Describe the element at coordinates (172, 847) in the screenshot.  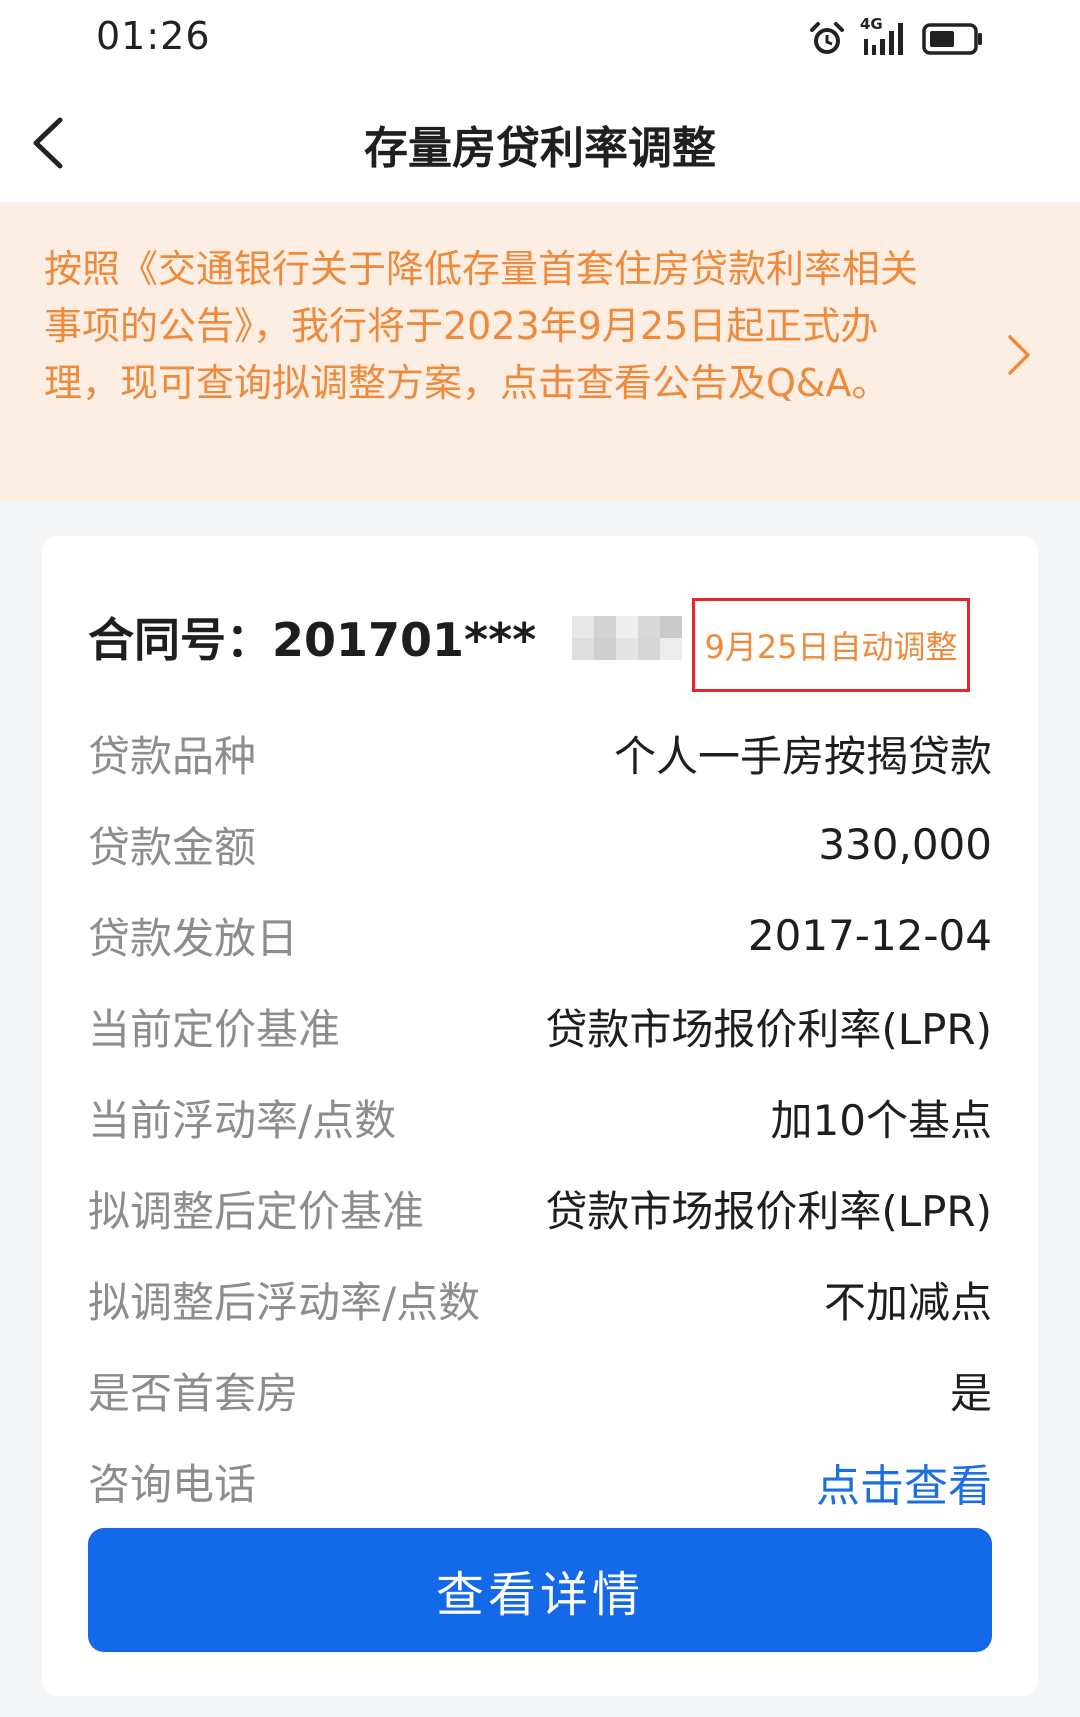
I see `info-label: 贷款金额` at that location.